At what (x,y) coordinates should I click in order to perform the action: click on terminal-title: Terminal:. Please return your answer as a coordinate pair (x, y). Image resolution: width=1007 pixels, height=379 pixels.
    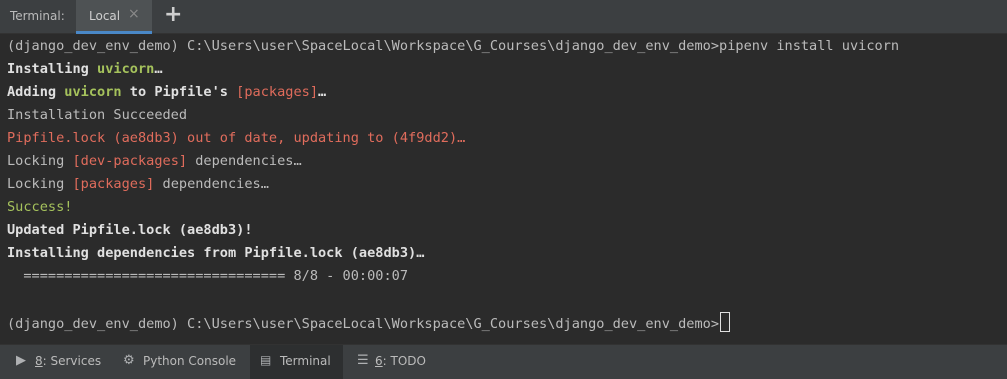
    Looking at the image, I should click on (37, 16).